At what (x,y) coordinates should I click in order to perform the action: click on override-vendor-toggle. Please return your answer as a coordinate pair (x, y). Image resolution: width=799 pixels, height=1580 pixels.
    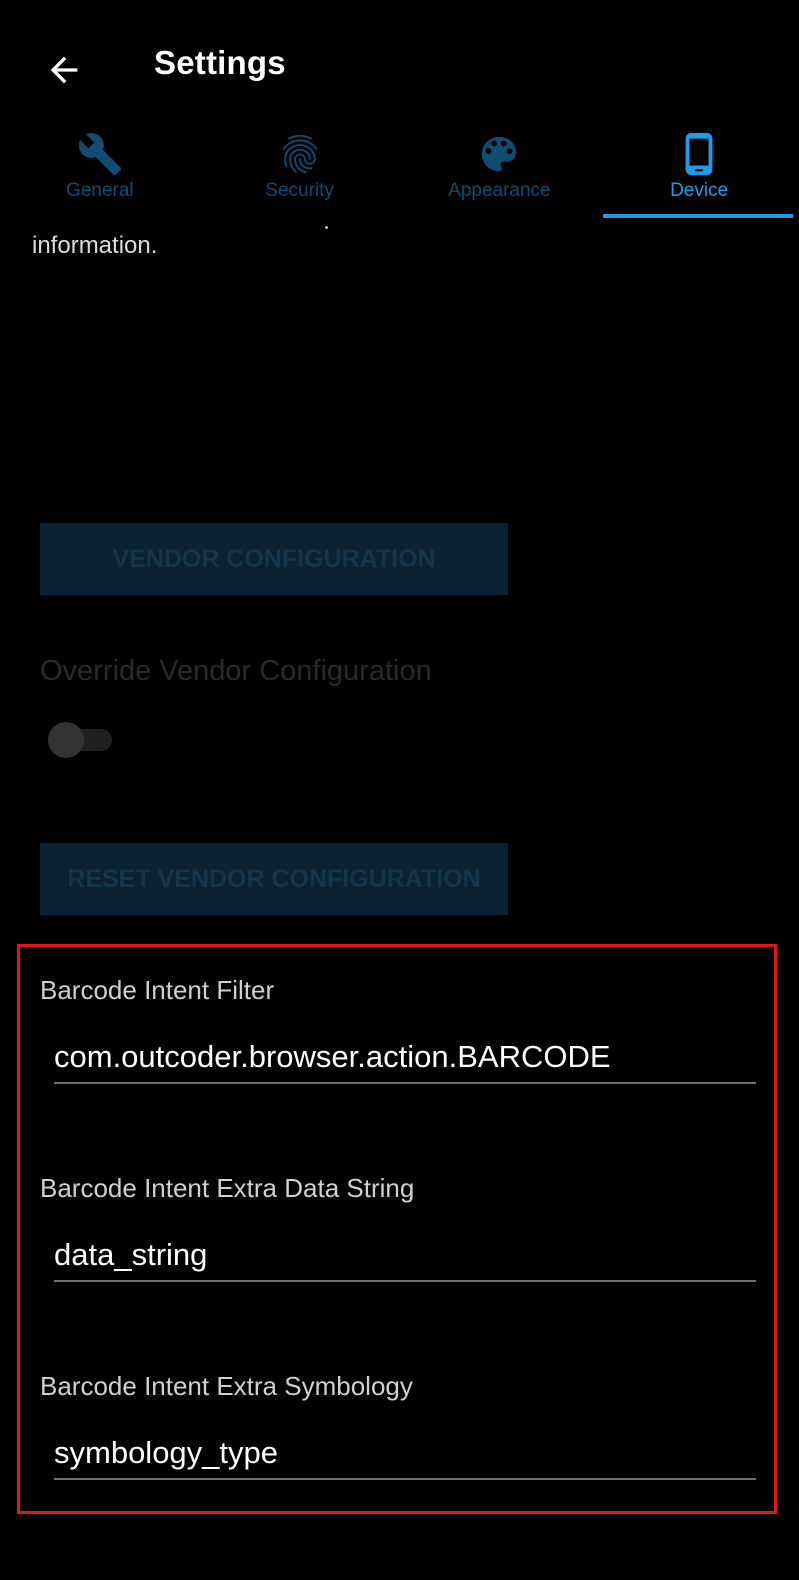
    Looking at the image, I should click on (81, 740).